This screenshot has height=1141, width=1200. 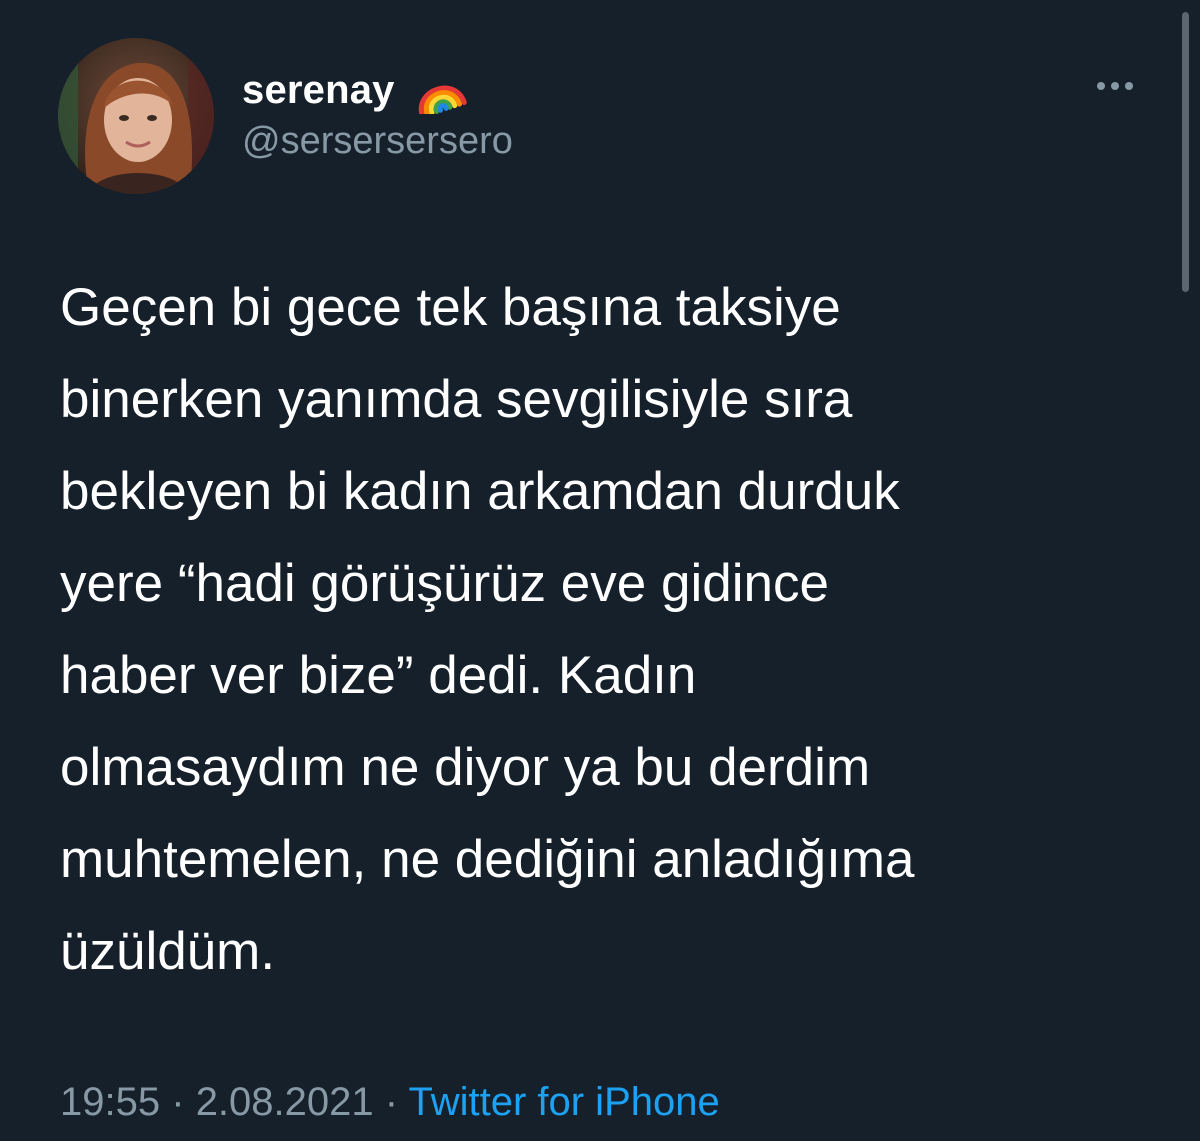 I want to click on tweet-text-line: muhtemelen, ne dediğini anladığıma, so click(x=487, y=859).